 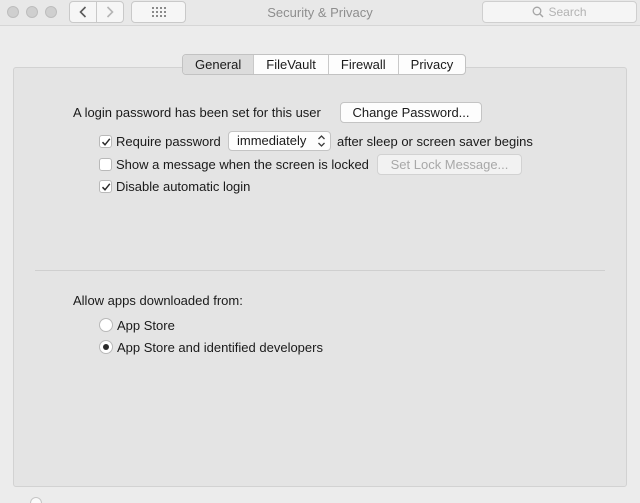 I want to click on back-button, so click(x=83, y=12).